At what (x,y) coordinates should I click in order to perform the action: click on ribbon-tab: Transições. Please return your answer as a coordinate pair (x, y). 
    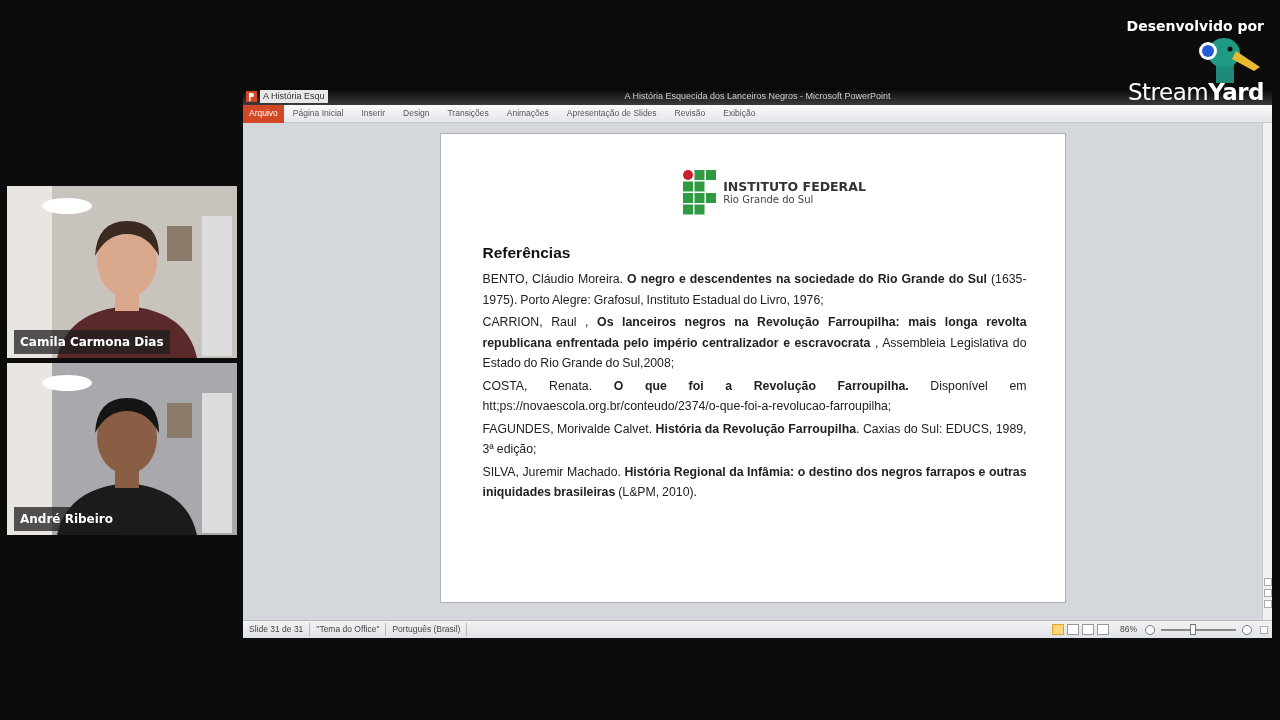
    Looking at the image, I should click on (468, 113).